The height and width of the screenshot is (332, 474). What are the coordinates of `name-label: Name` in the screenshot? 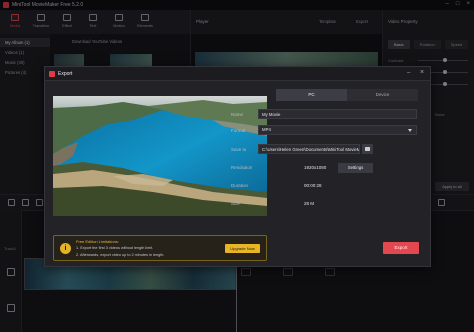 It's located at (237, 114).